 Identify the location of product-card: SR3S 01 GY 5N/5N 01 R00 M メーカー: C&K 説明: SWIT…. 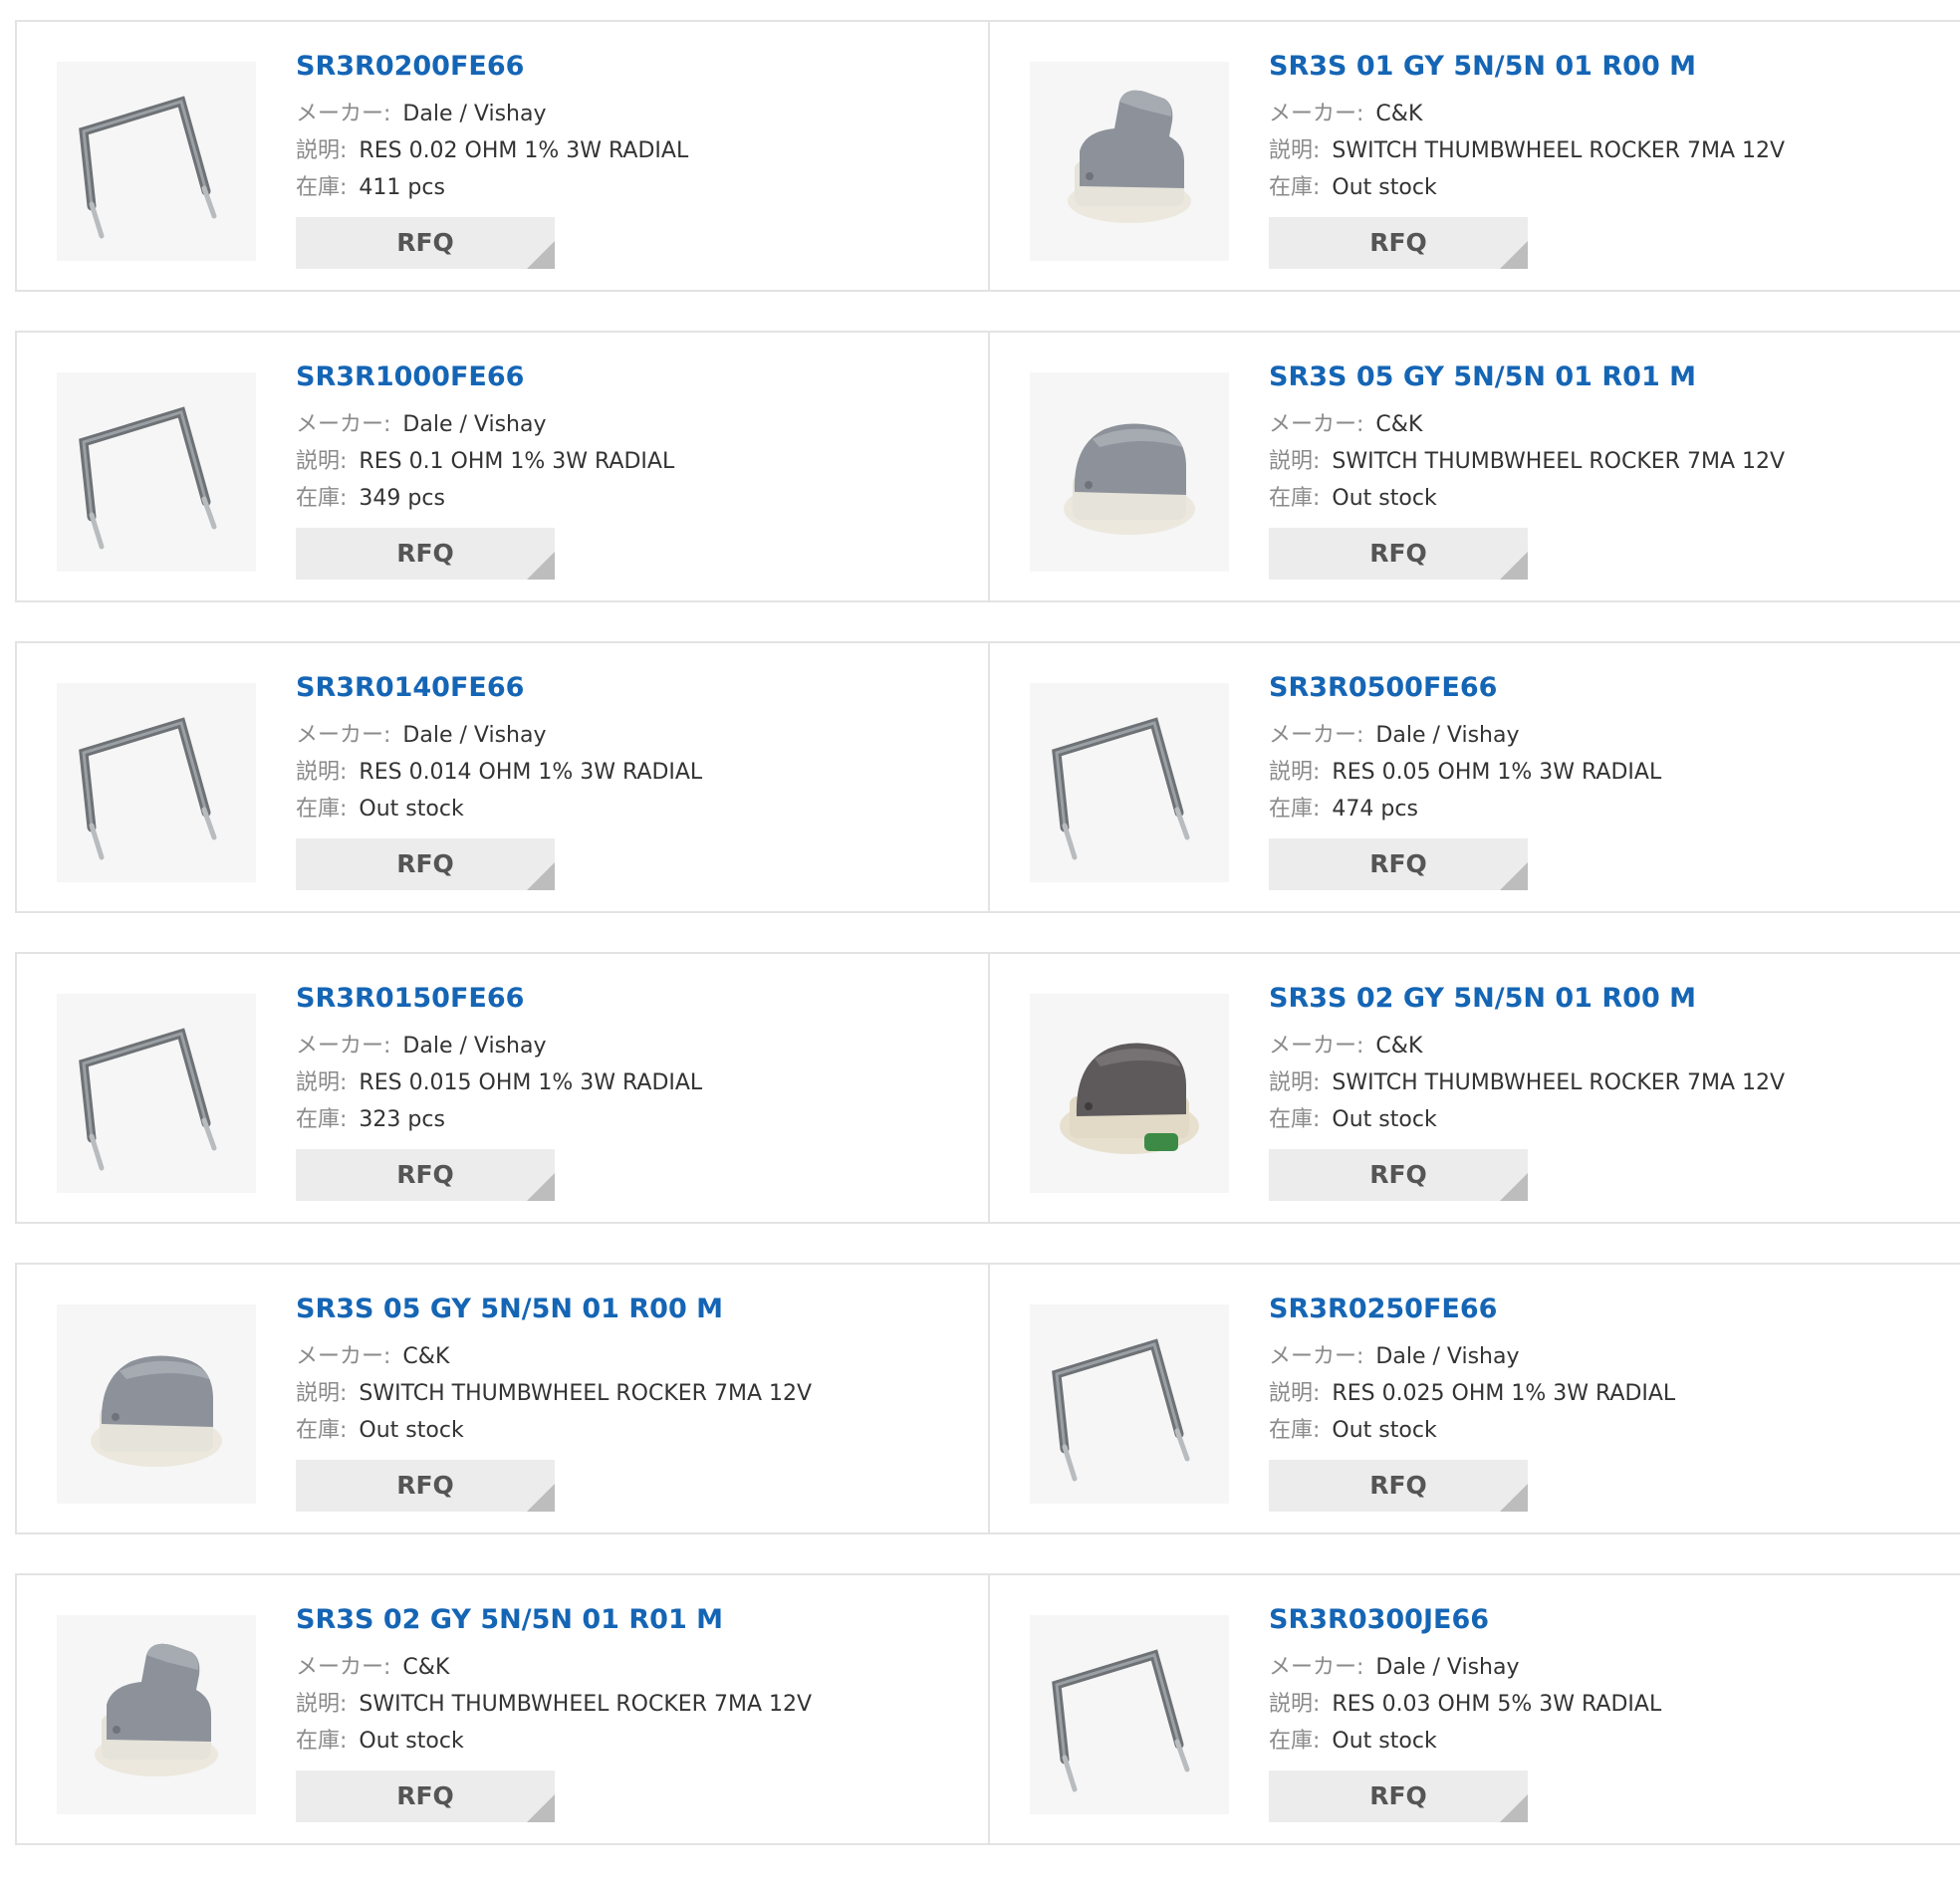
(1475, 156).